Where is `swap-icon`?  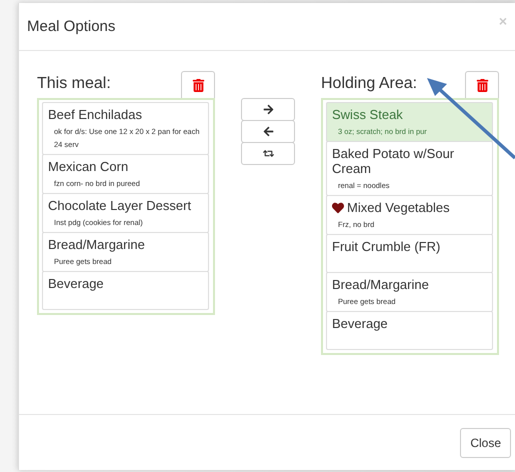 swap-icon is located at coordinates (268, 153).